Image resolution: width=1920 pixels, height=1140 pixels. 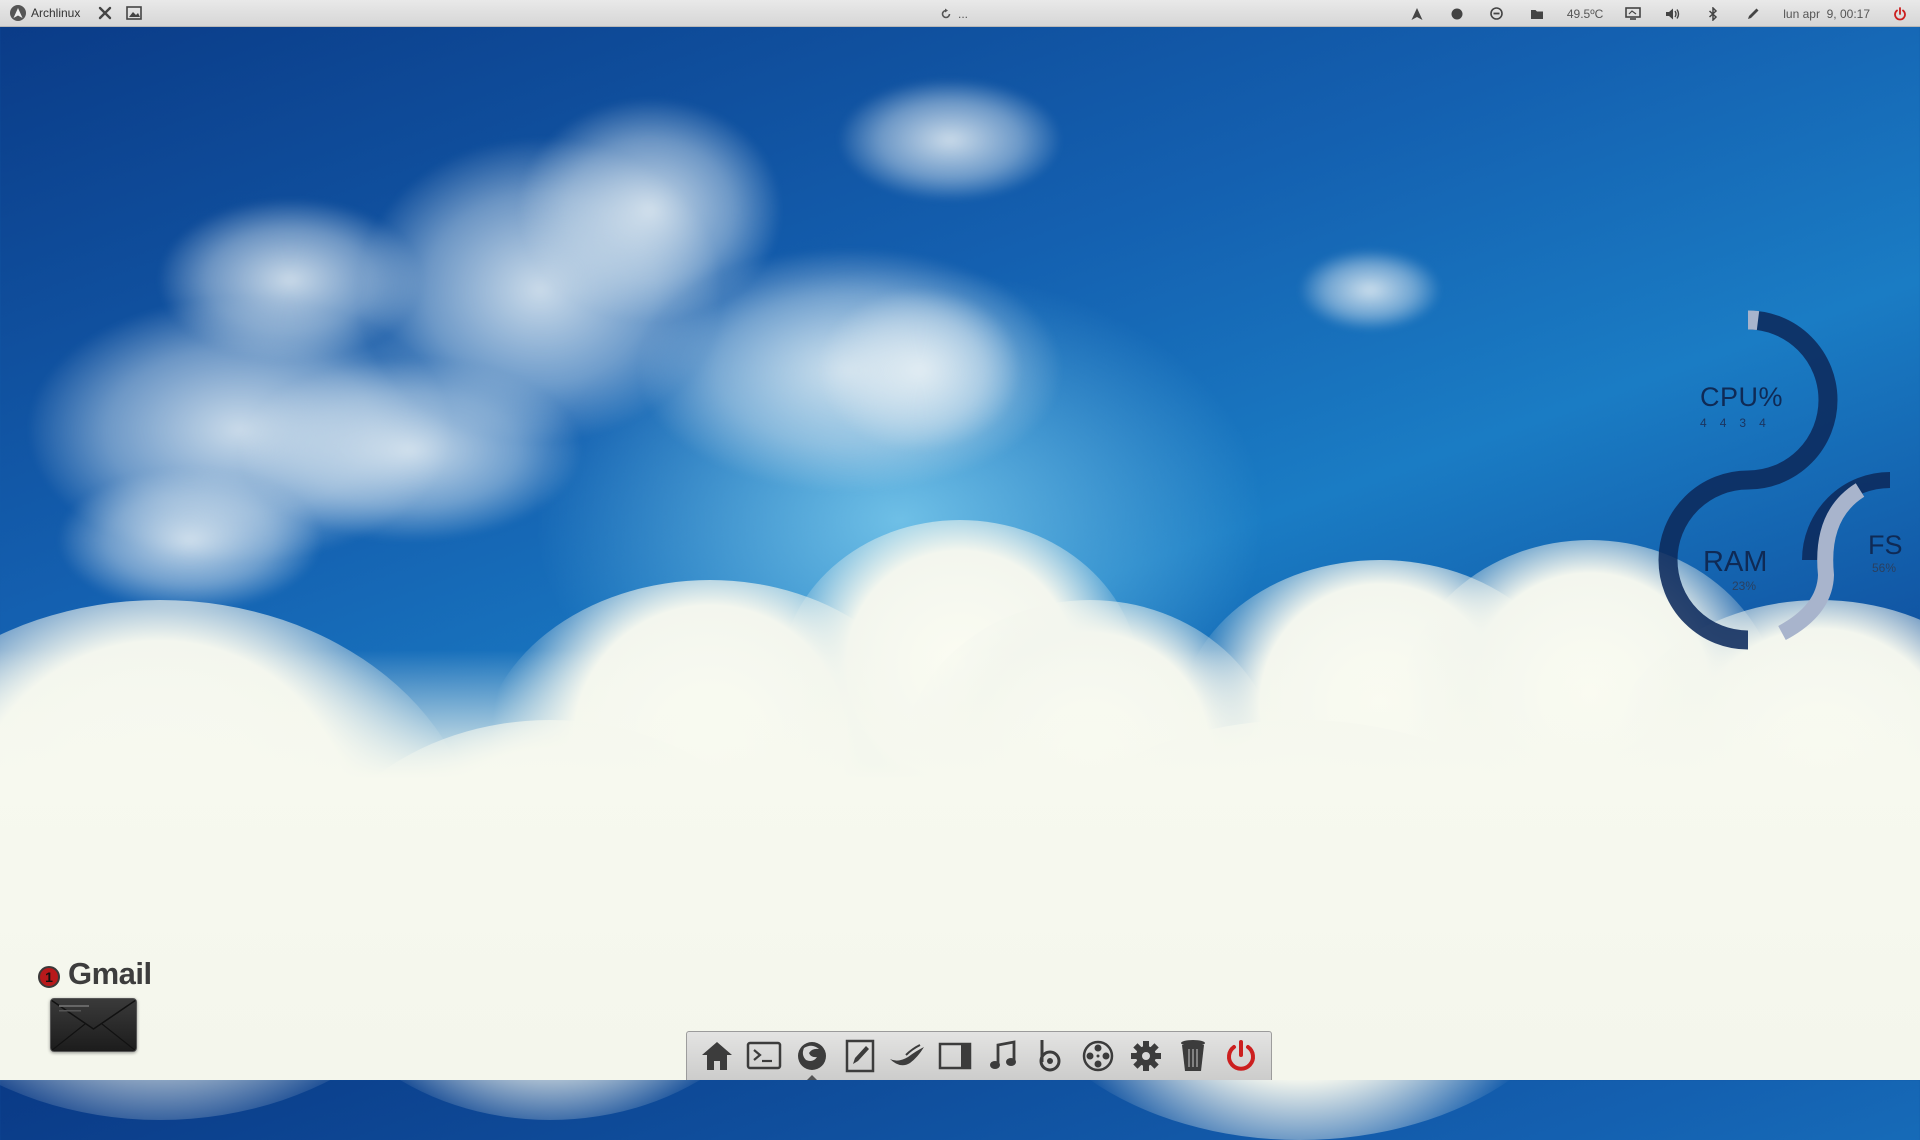 What do you see at coordinates (946, 13) in the screenshot?
I see `refresh-icon` at bounding box center [946, 13].